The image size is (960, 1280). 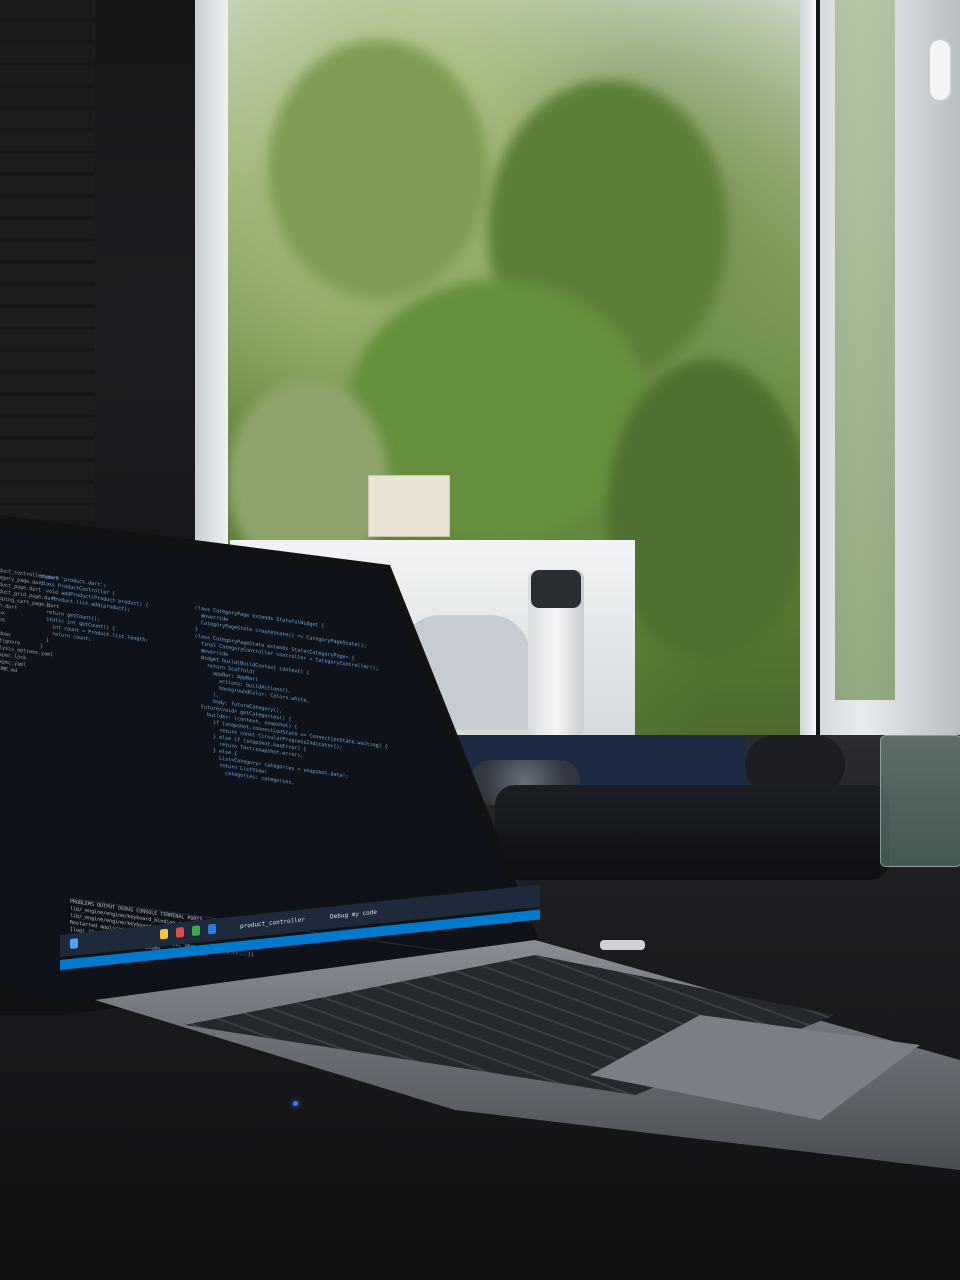 What do you see at coordinates (295, 1103) in the screenshot?
I see `power-led` at bounding box center [295, 1103].